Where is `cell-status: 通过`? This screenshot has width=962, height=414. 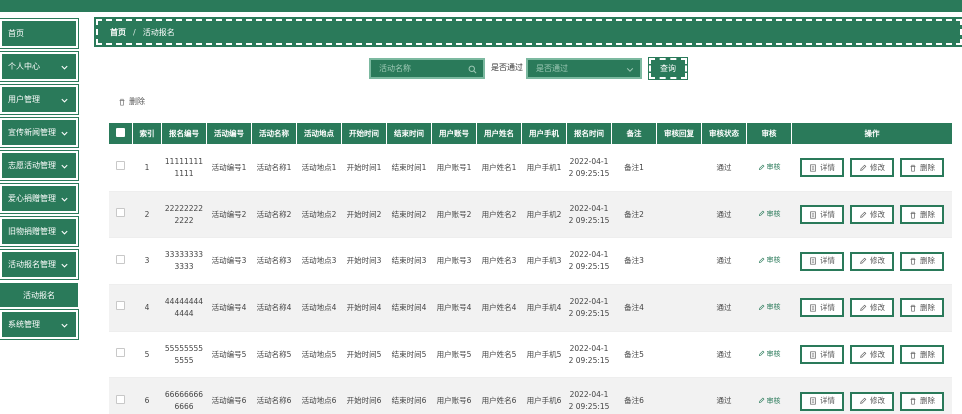 cell-status: 通过 is located at coordinates (724, 168).